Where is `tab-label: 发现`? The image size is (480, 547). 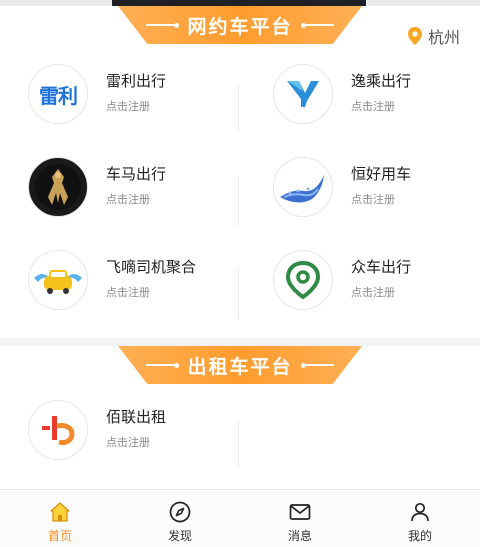
tab-label: 发现 is located at coordinates (179, 536).